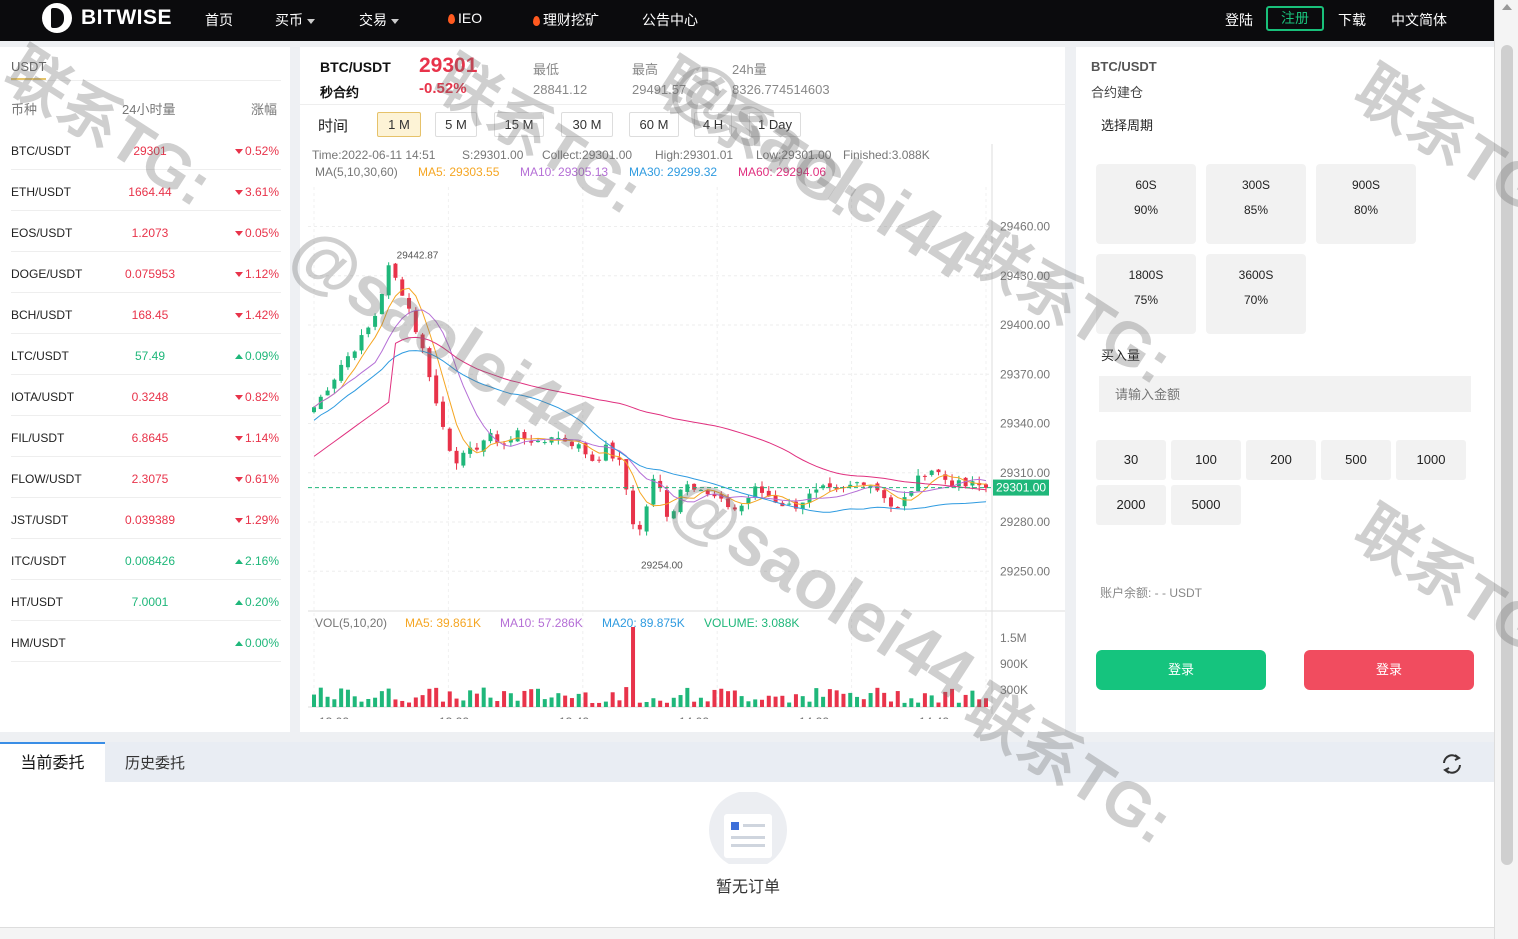 The height and width of the screenshot is (939, 1518). What do you see at coordinates (146, 70) in the screenshot?
I see `tab-usdt: USDT` at bounding box center [146, 70].